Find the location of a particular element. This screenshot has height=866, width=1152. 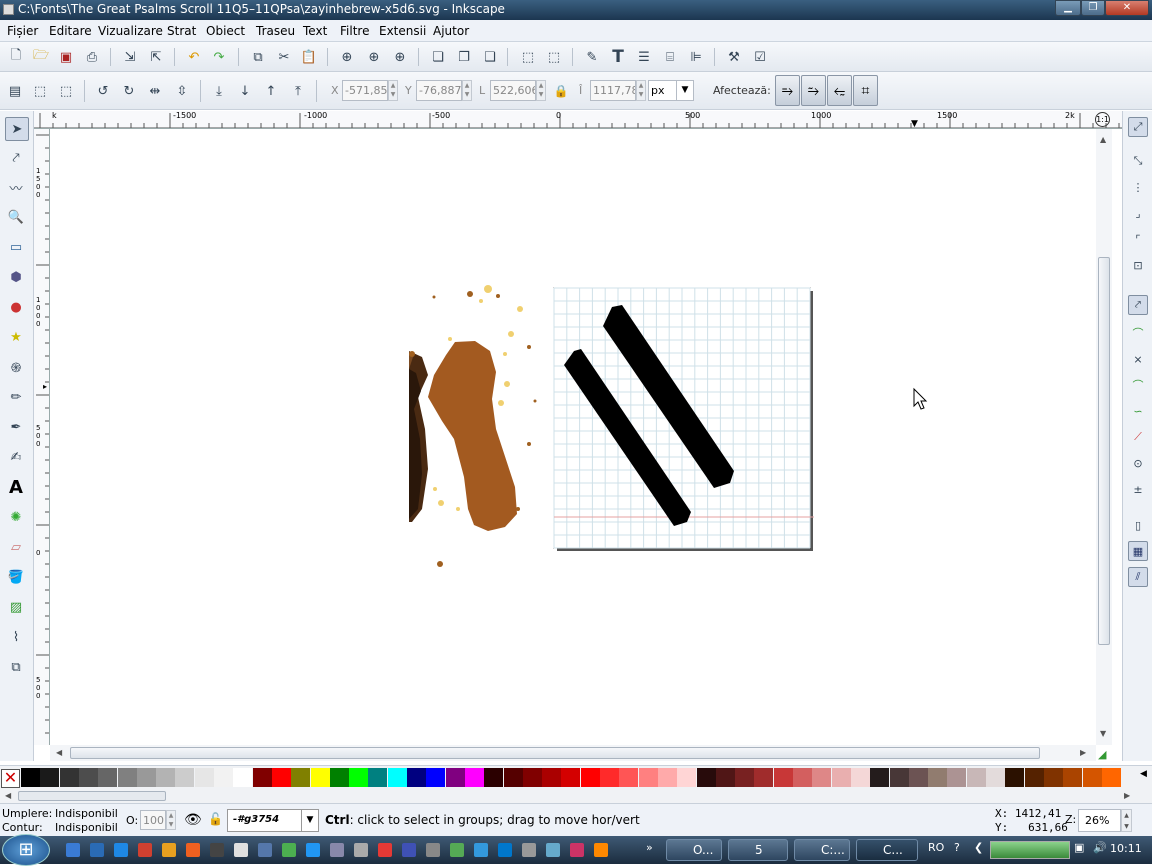

help-icon: ? is located at coordinates (957, 847).